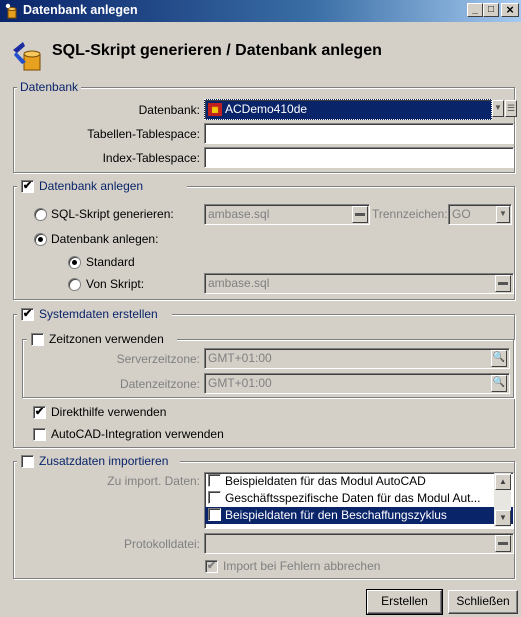 The height and width of the screenshot is (617, 521). Describe the element at coordinates (359, 515) in the screenshot. I see `list-item: Beispieldaten für den Beschaffungszyklus` at that location.